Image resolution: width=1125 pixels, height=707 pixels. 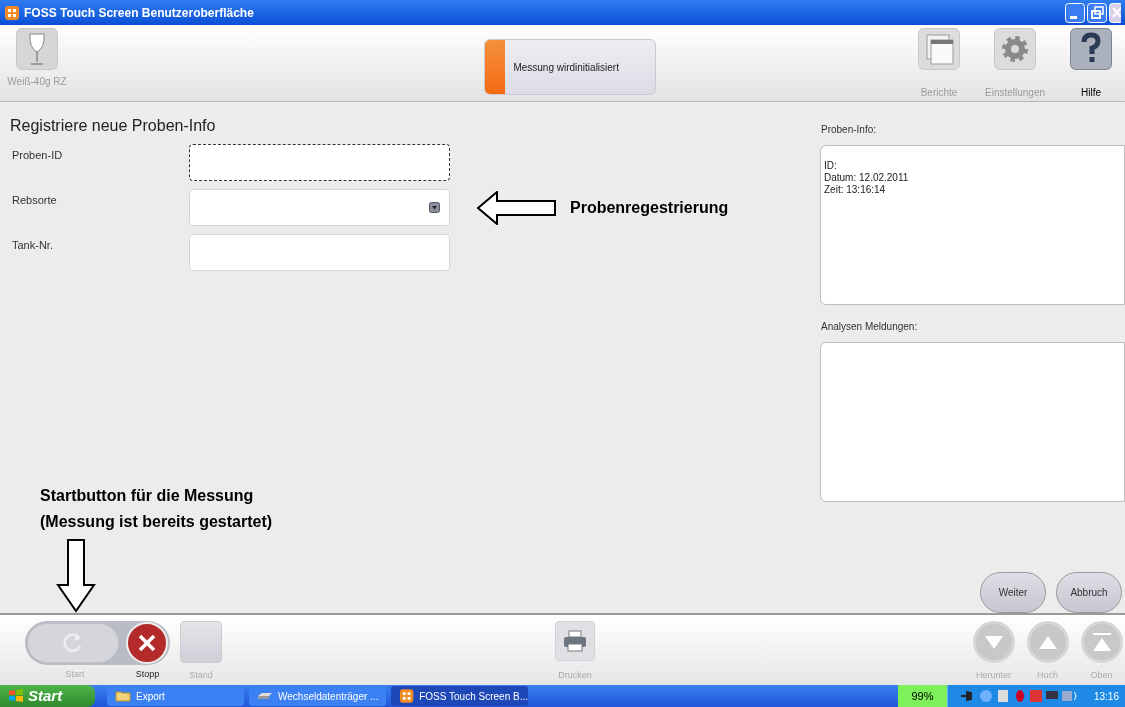 What do you see at coordinates (201, 675) in the screenshot?
I see `button-label: Stand` at bounding box center [201, 675].